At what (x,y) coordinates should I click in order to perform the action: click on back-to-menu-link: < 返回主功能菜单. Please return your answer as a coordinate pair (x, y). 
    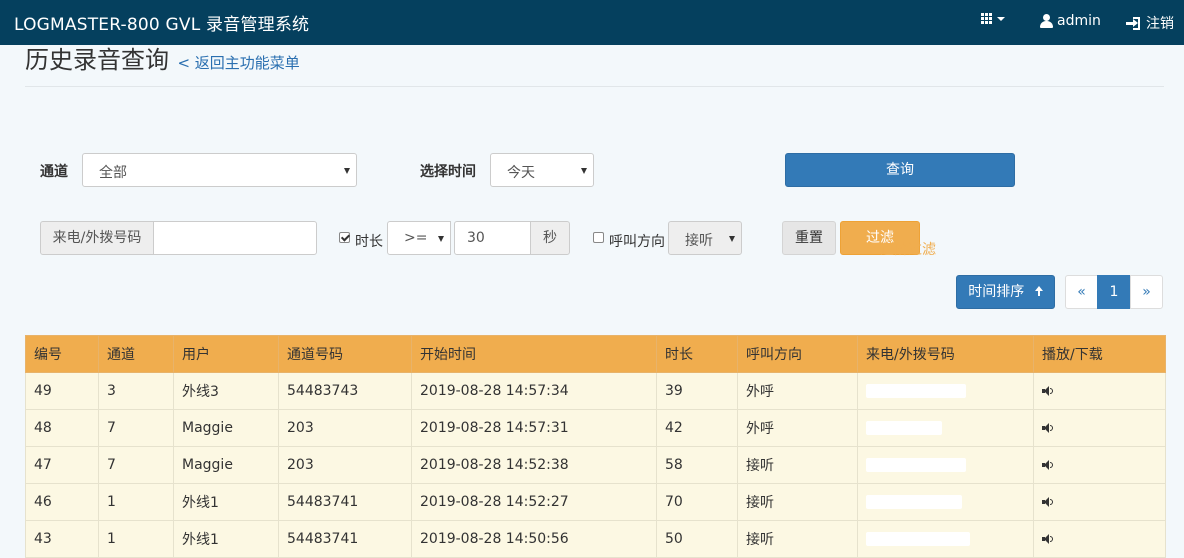
    Looking at the image, I should click on (238, 63).